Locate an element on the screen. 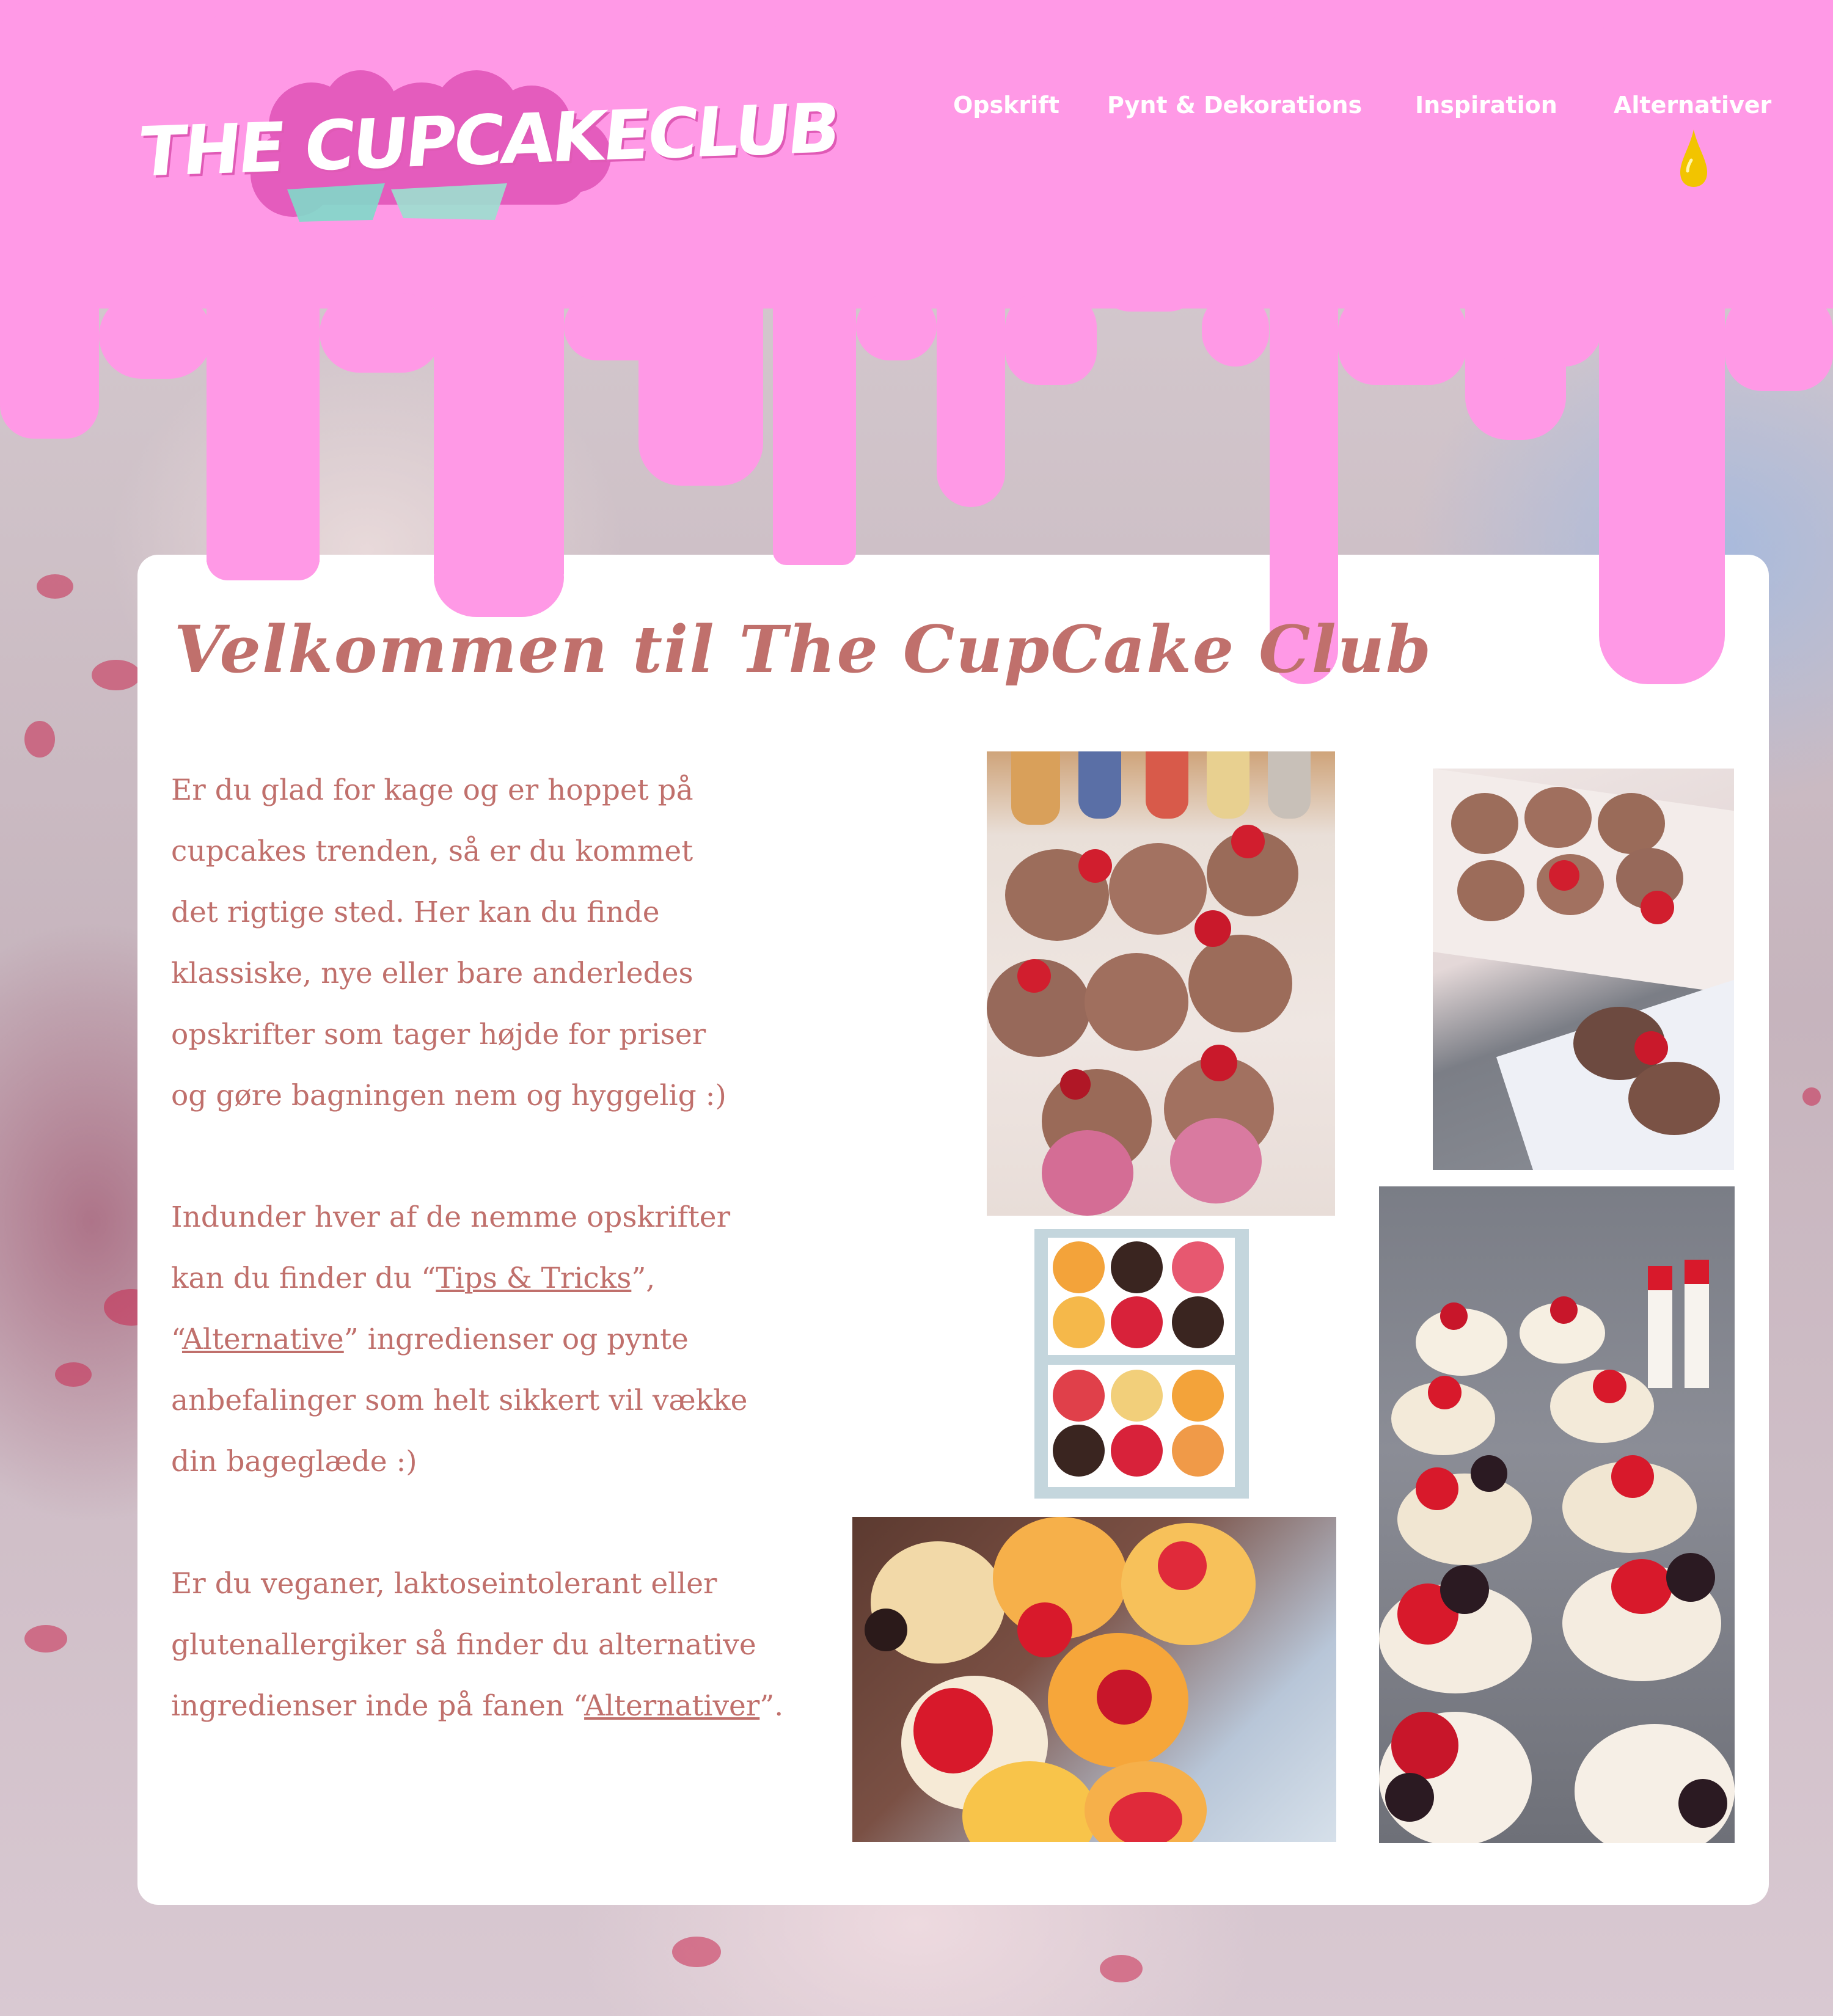 Image resolution: width=1833 pixels, height=2016 pixels. text-line: cupcakes trenden, så er du kommet is located at coordinates (432, 852).